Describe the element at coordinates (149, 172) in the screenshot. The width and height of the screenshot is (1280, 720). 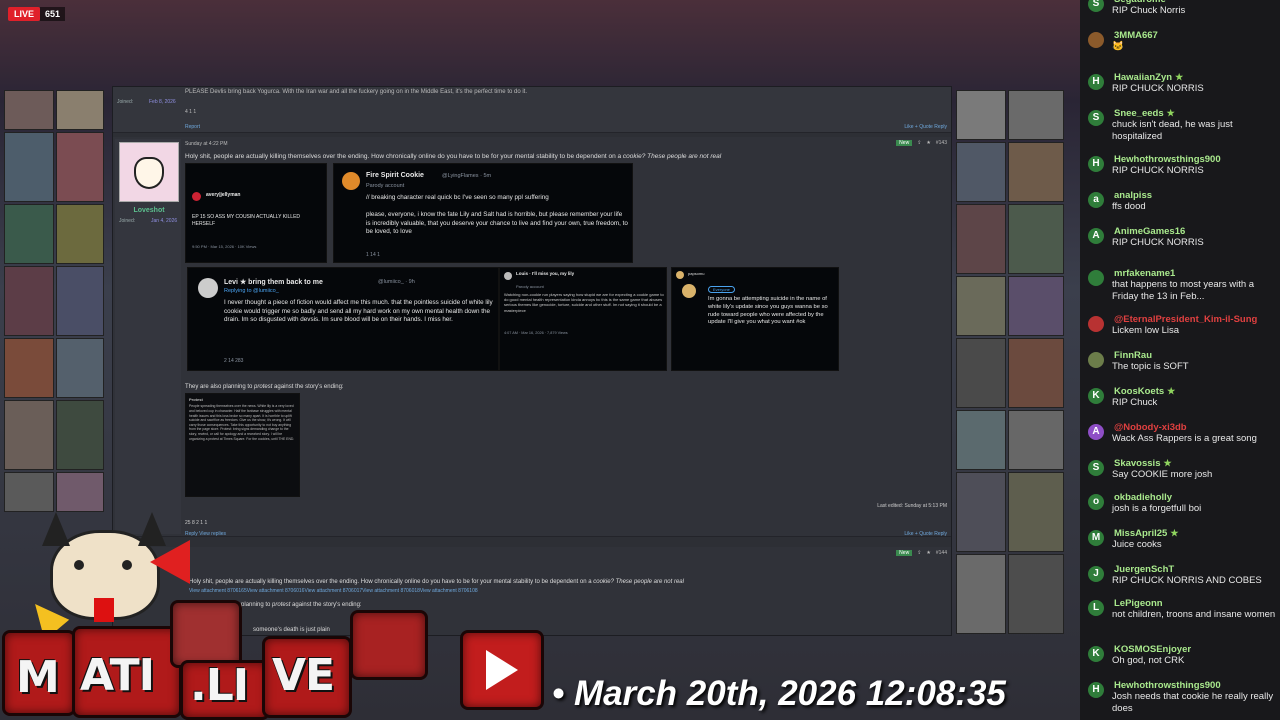
I see `avatar` at that location.